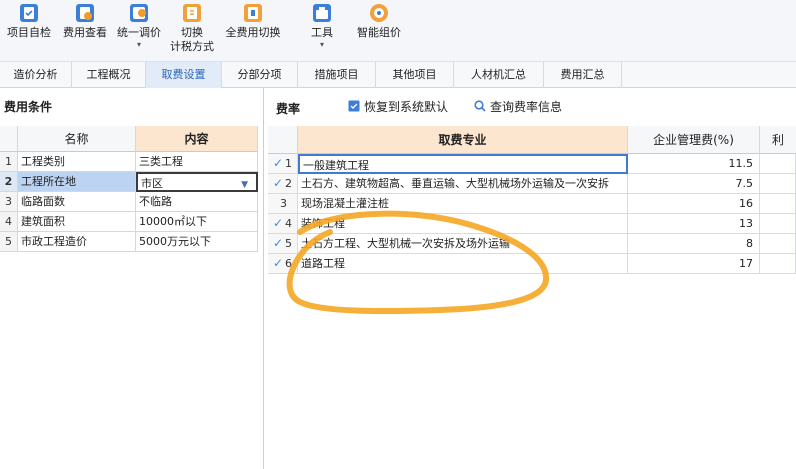 The width and height of the screenshot is (796, 469). What do you see at coordinates (192, 13) in the screenshot?
I see `tax-switch-icon` at bounding box center [192, 13].